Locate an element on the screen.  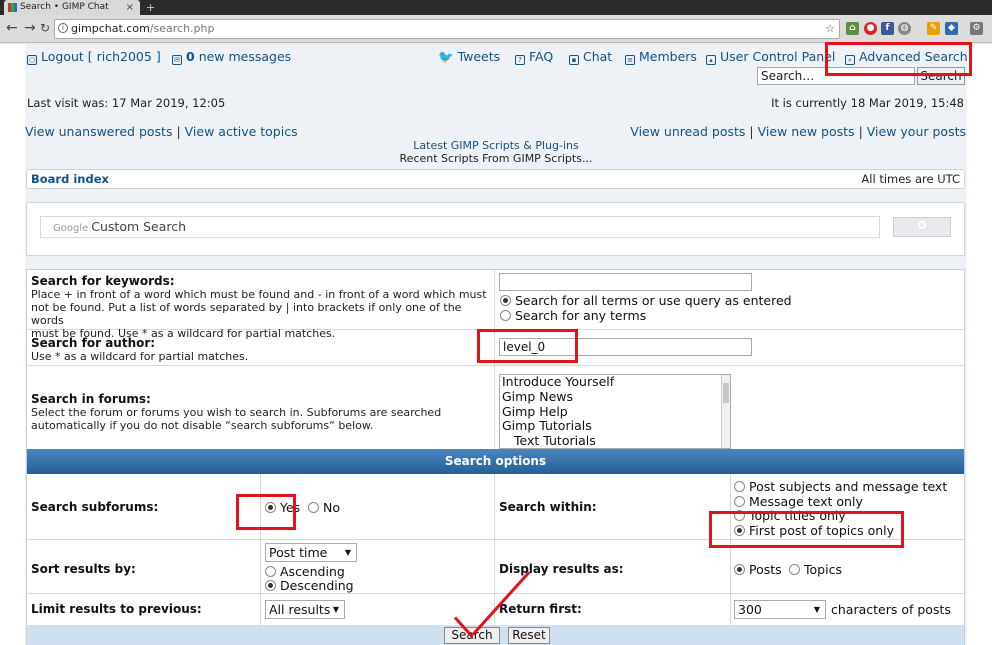
ascending-option: Ascending is located at coordinates (305, 571).